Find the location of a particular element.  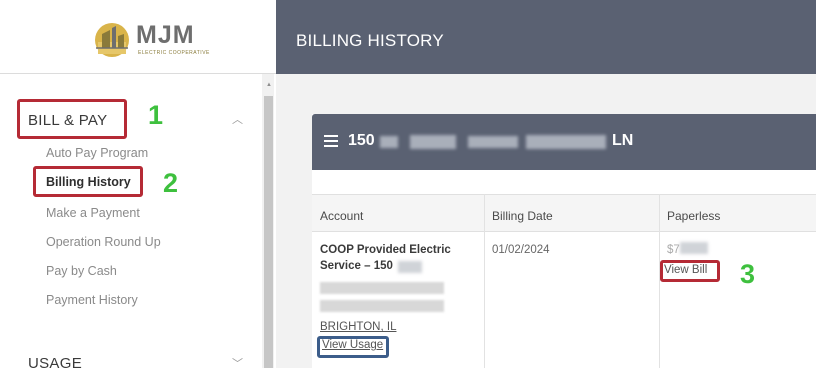

sidebar-item-pay-by-cash: Pay by Cash is located at coordinates (81, 271).